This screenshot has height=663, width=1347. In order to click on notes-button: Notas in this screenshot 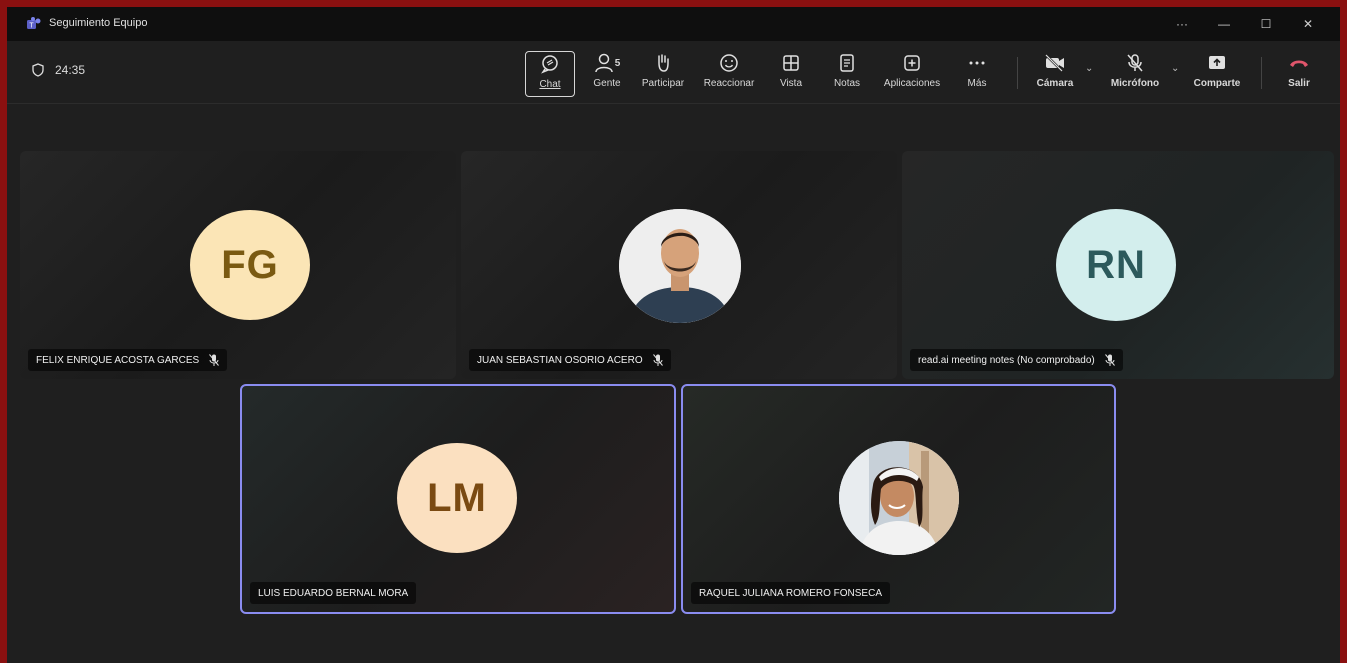, I will do `click(847, 73)`.